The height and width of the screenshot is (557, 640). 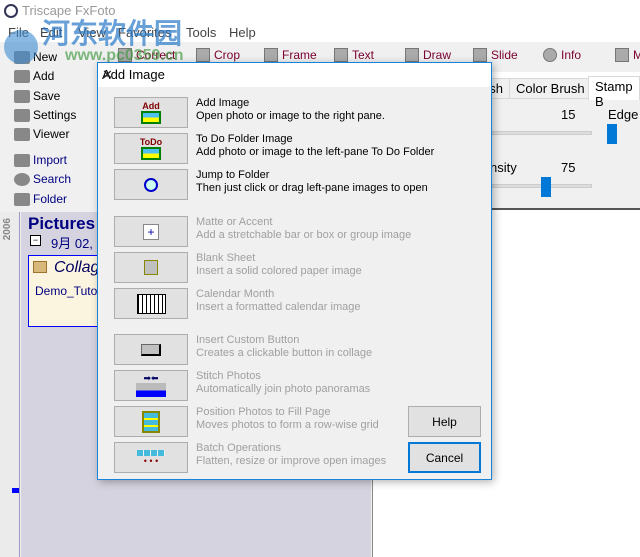 What do you see at coordinates (612, 134) in the screenshot?
I see `edge-slider-thumb` at bounding box center [612, 134].